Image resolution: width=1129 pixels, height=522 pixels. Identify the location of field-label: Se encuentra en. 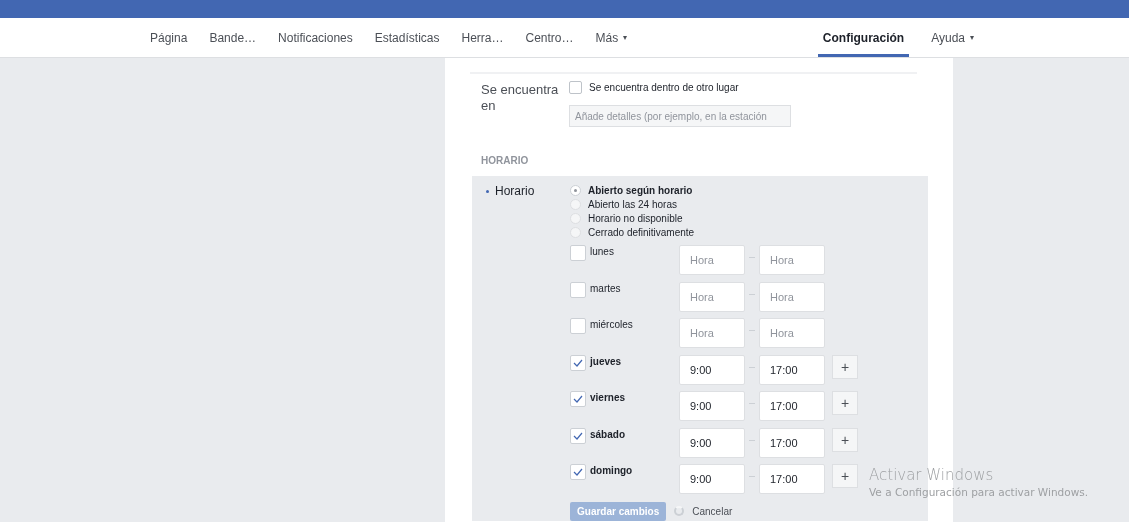
(520, 98).